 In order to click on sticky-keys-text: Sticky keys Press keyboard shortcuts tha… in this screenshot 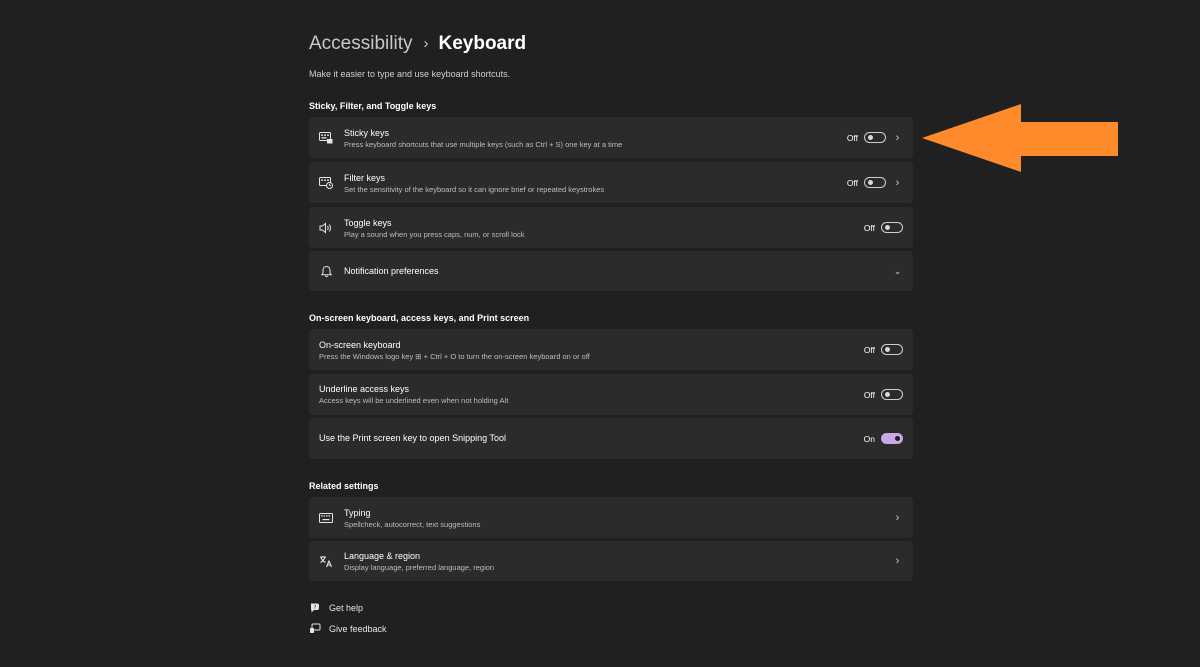, I will do `click(483, 139)`.